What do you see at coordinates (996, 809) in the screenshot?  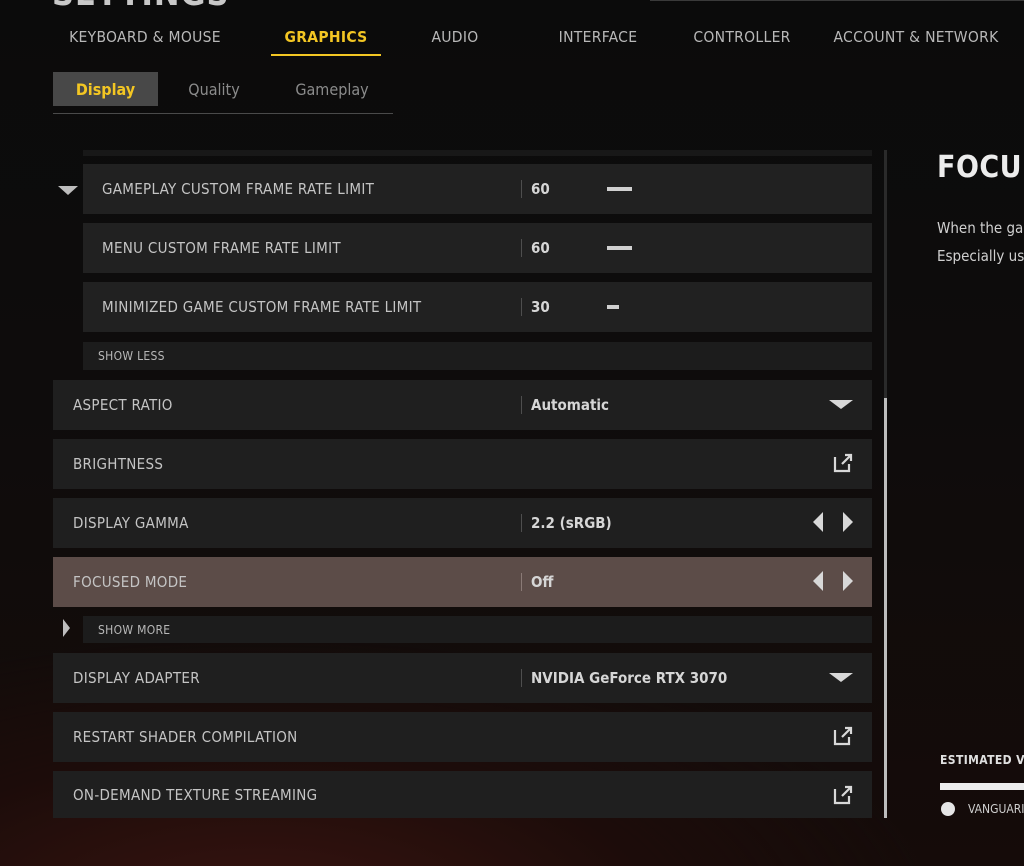 I see `vram-legend-label: VANGUARI` at bounding box center [996, 809].